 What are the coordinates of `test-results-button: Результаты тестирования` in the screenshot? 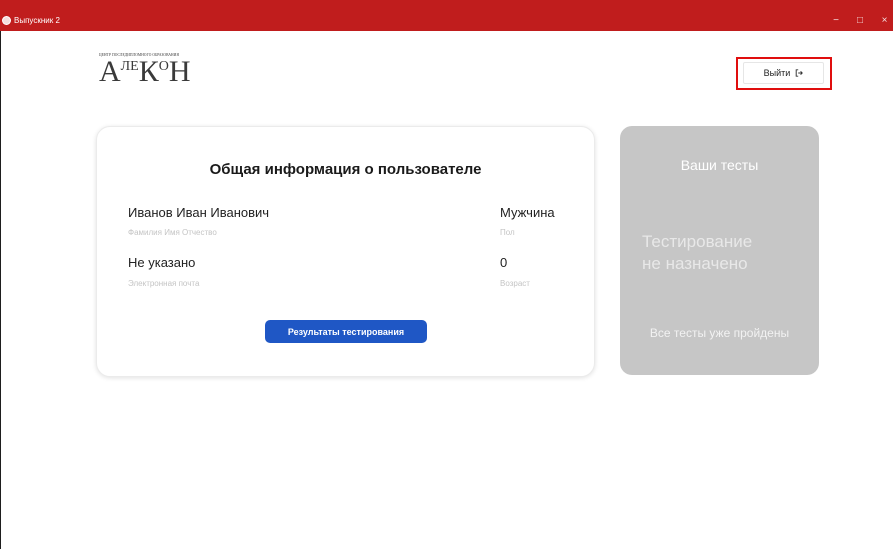 It's located at (346, 331).